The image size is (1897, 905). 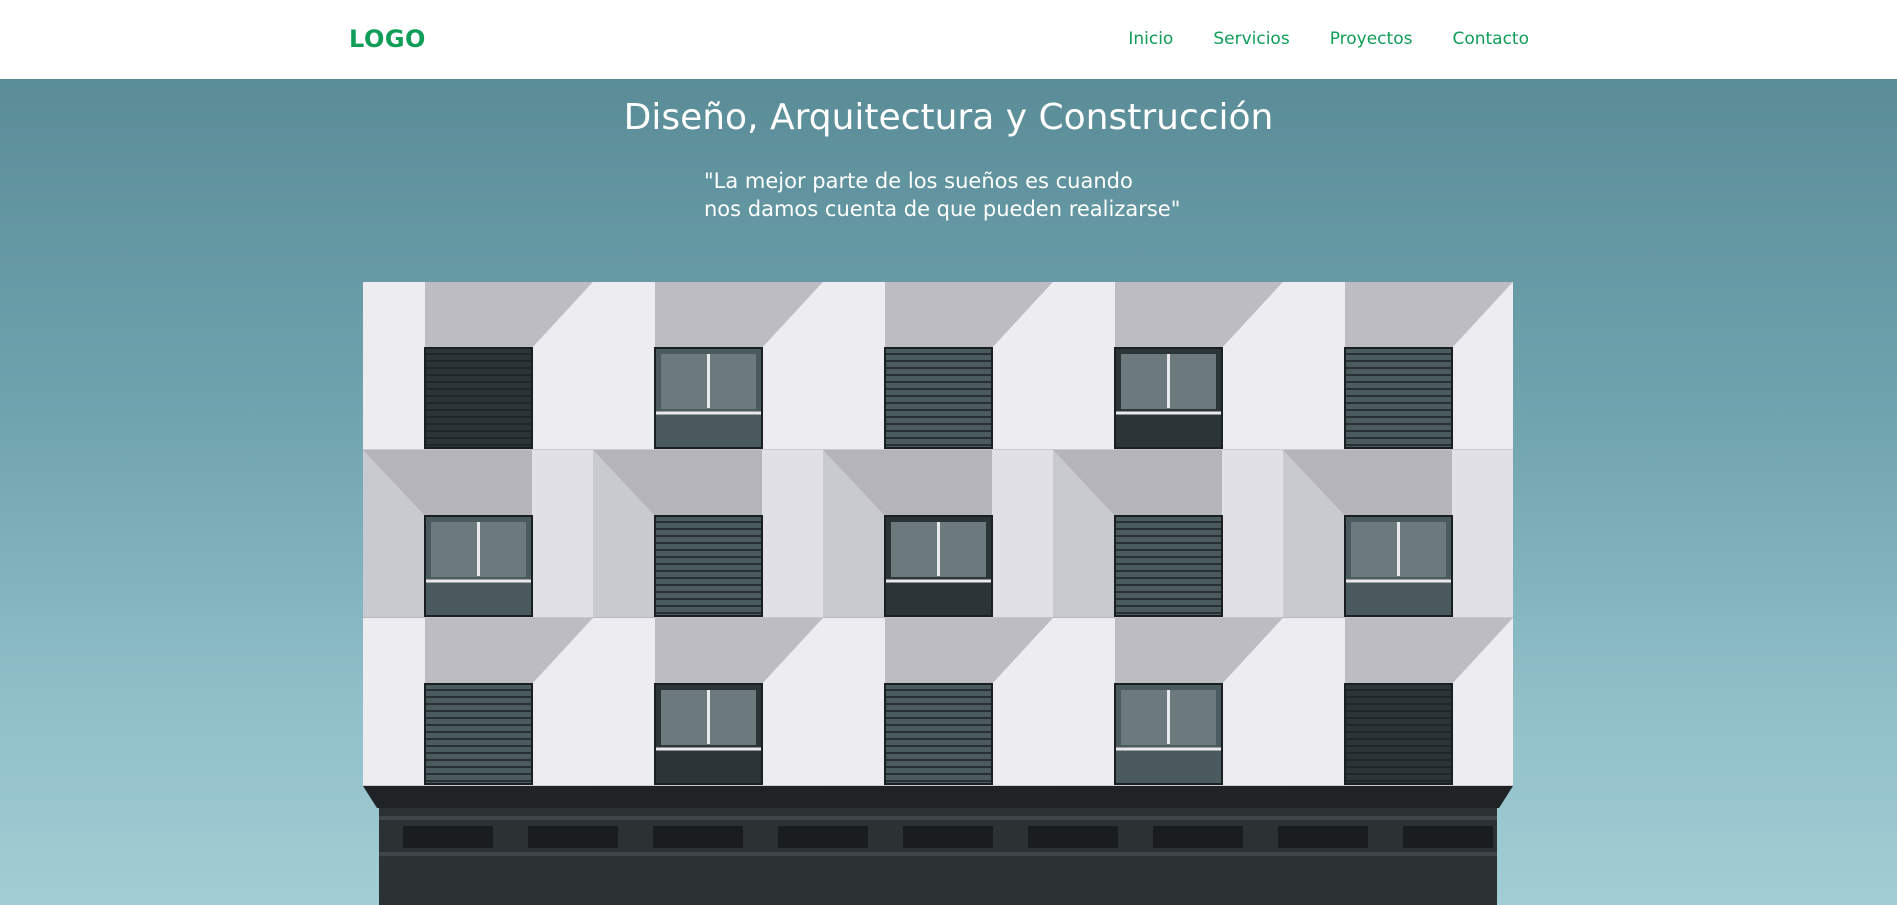 What do you see at coordinates (1371, 39) in the screenshot?
I see `nav-link-proyectos: Proyectos` at bounding box center [1371, 39].